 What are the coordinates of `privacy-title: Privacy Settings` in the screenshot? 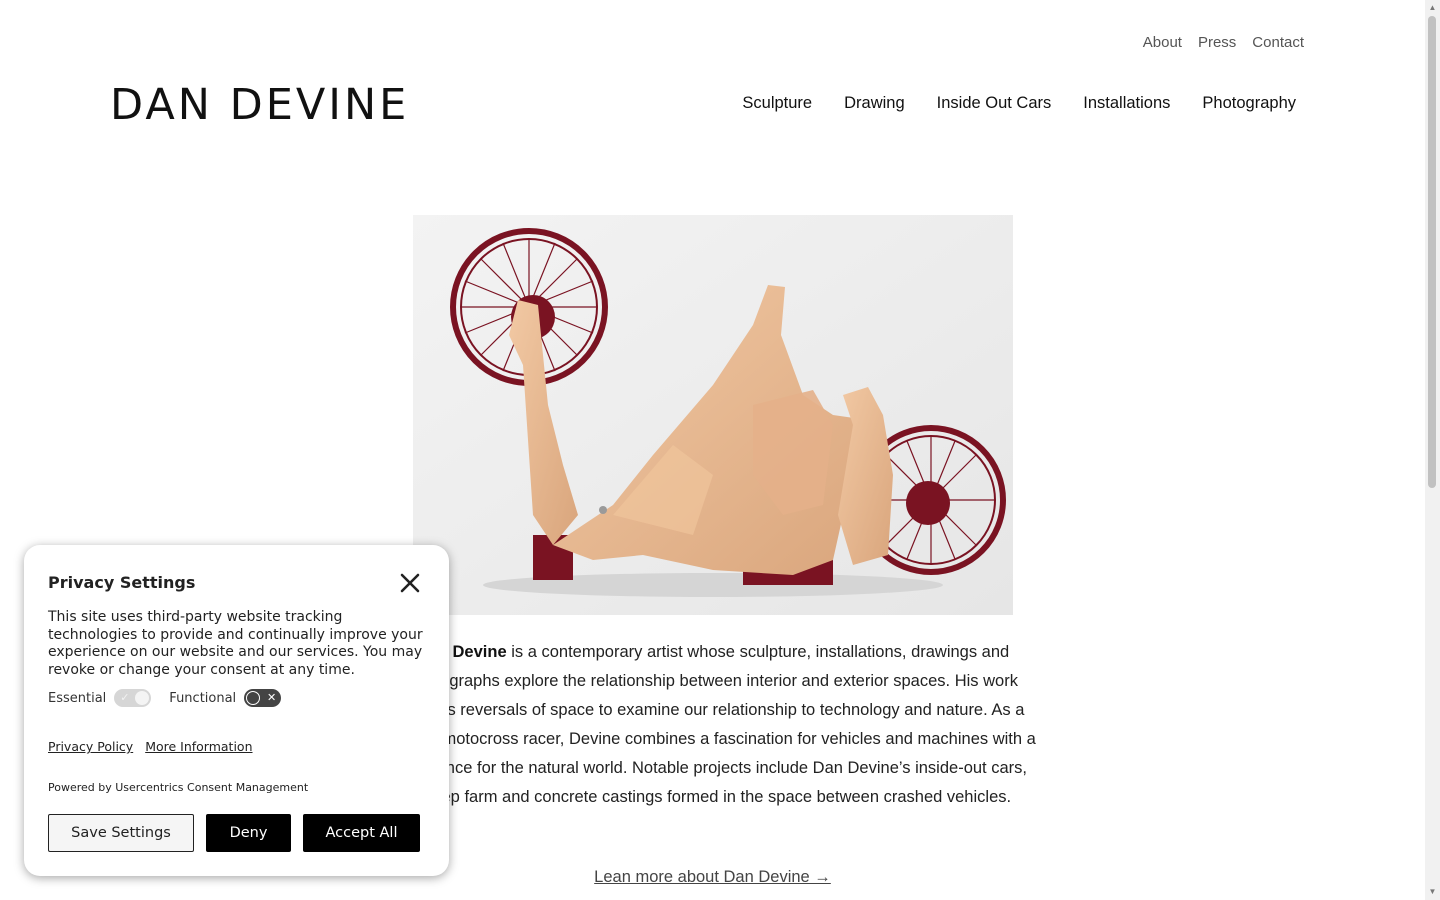 It's located at (122, 582).